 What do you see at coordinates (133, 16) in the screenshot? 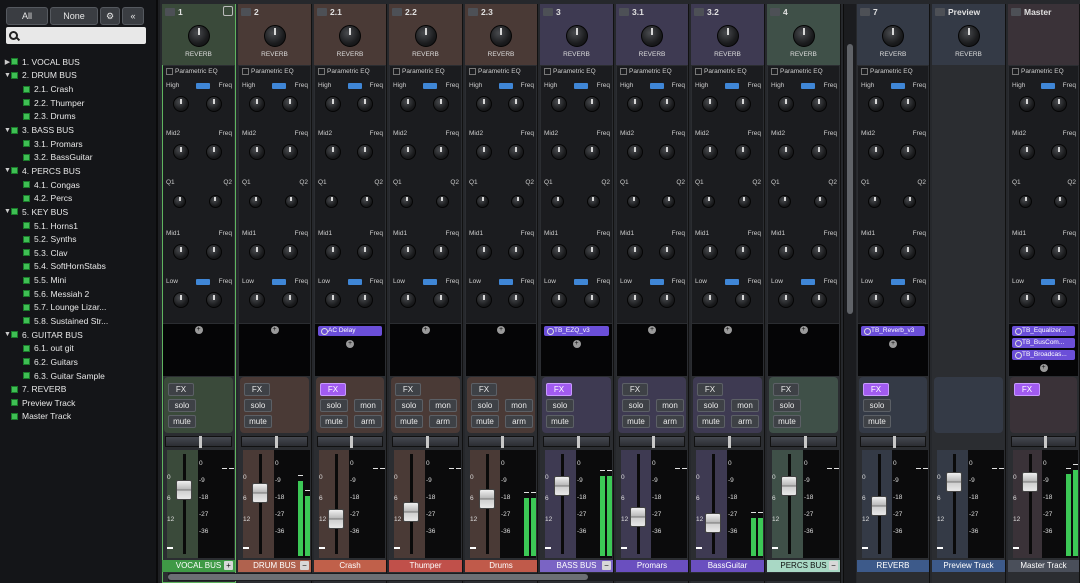
I see `collapse-panel-icon: «` at bounding box center [133, 16].